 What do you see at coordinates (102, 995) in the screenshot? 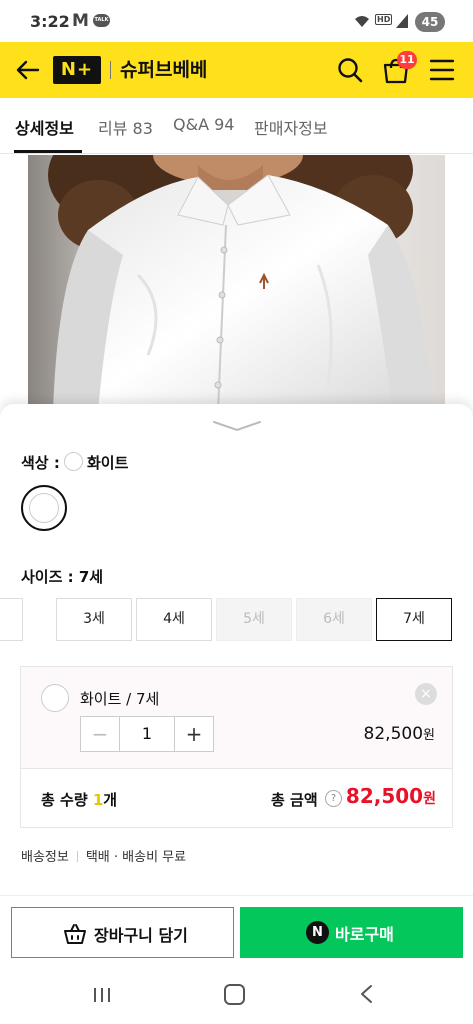
I see `recent-apps-icon` at bounding box center [102, 995].